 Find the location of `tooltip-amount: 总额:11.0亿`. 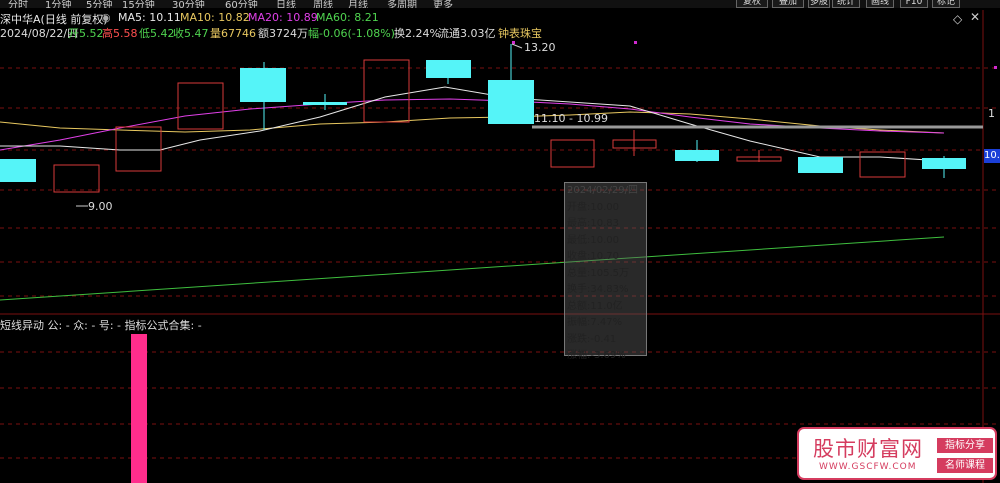

tooltip-amount: 总额:11.0亿 is located at coordinates (595, 306).